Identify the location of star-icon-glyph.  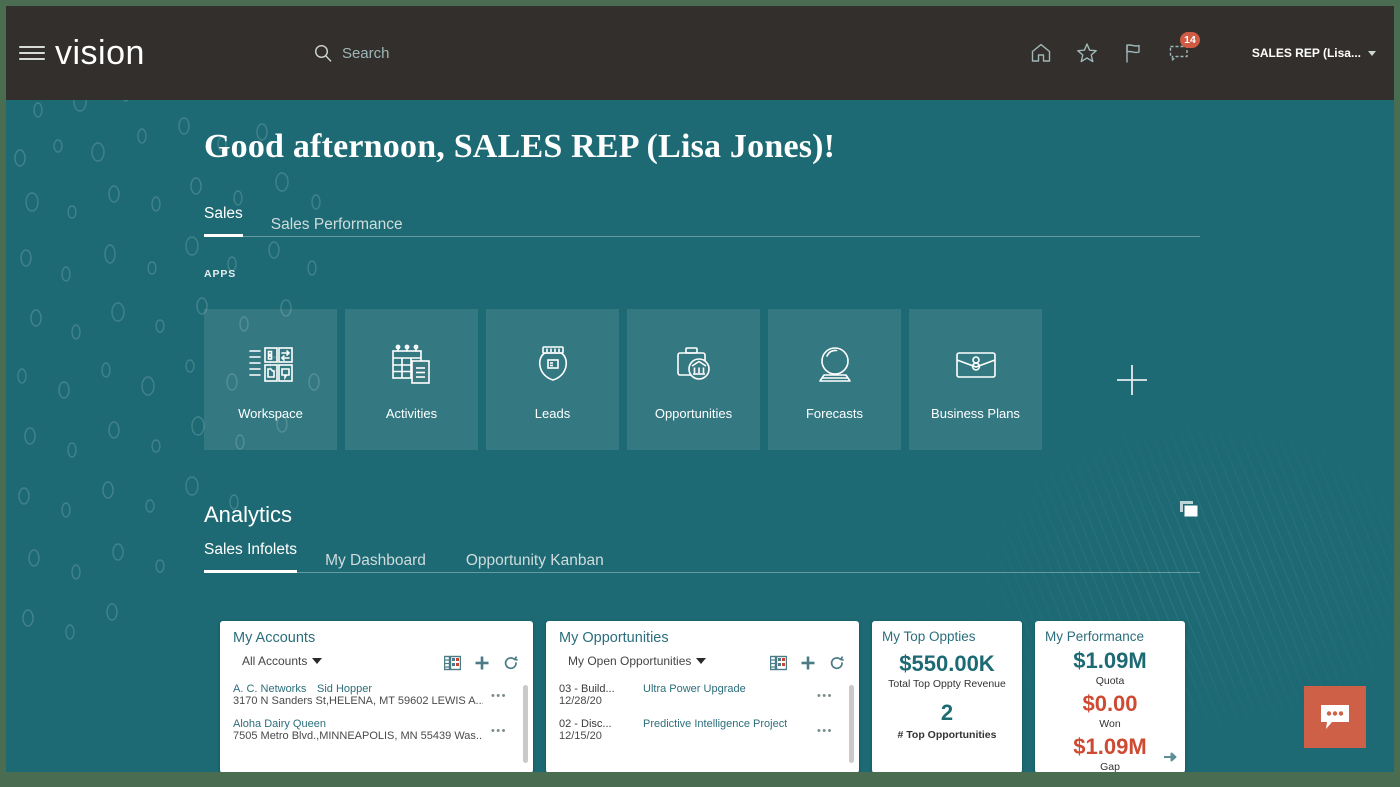
(1086, 53).